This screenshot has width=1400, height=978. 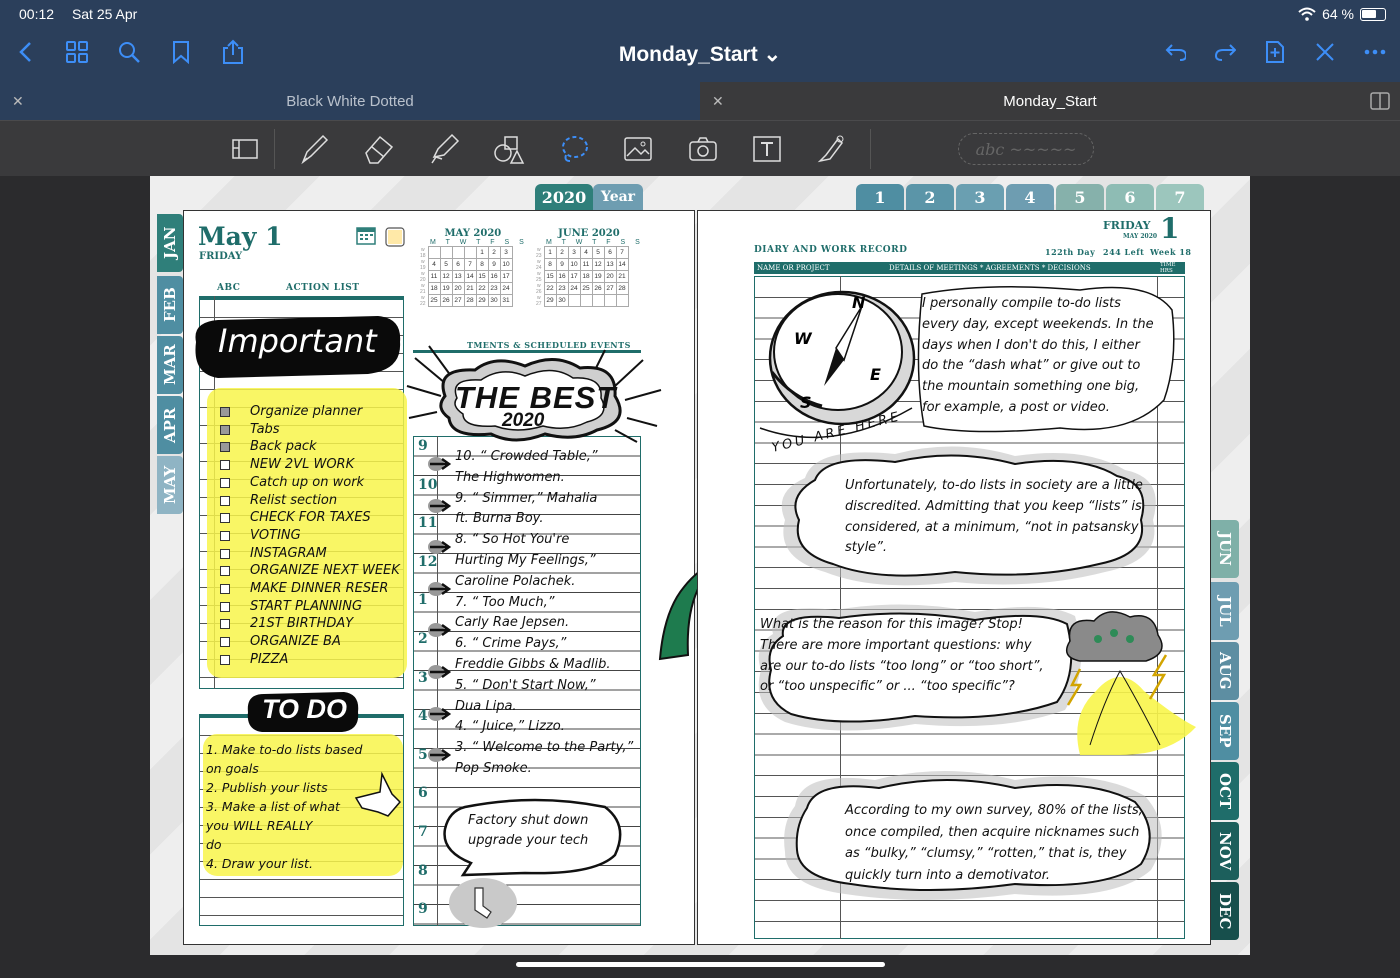 What do you see at coordinates (1375, 52) in the screenshot?
I see `more-icon` at bounding box center [1375, 52].